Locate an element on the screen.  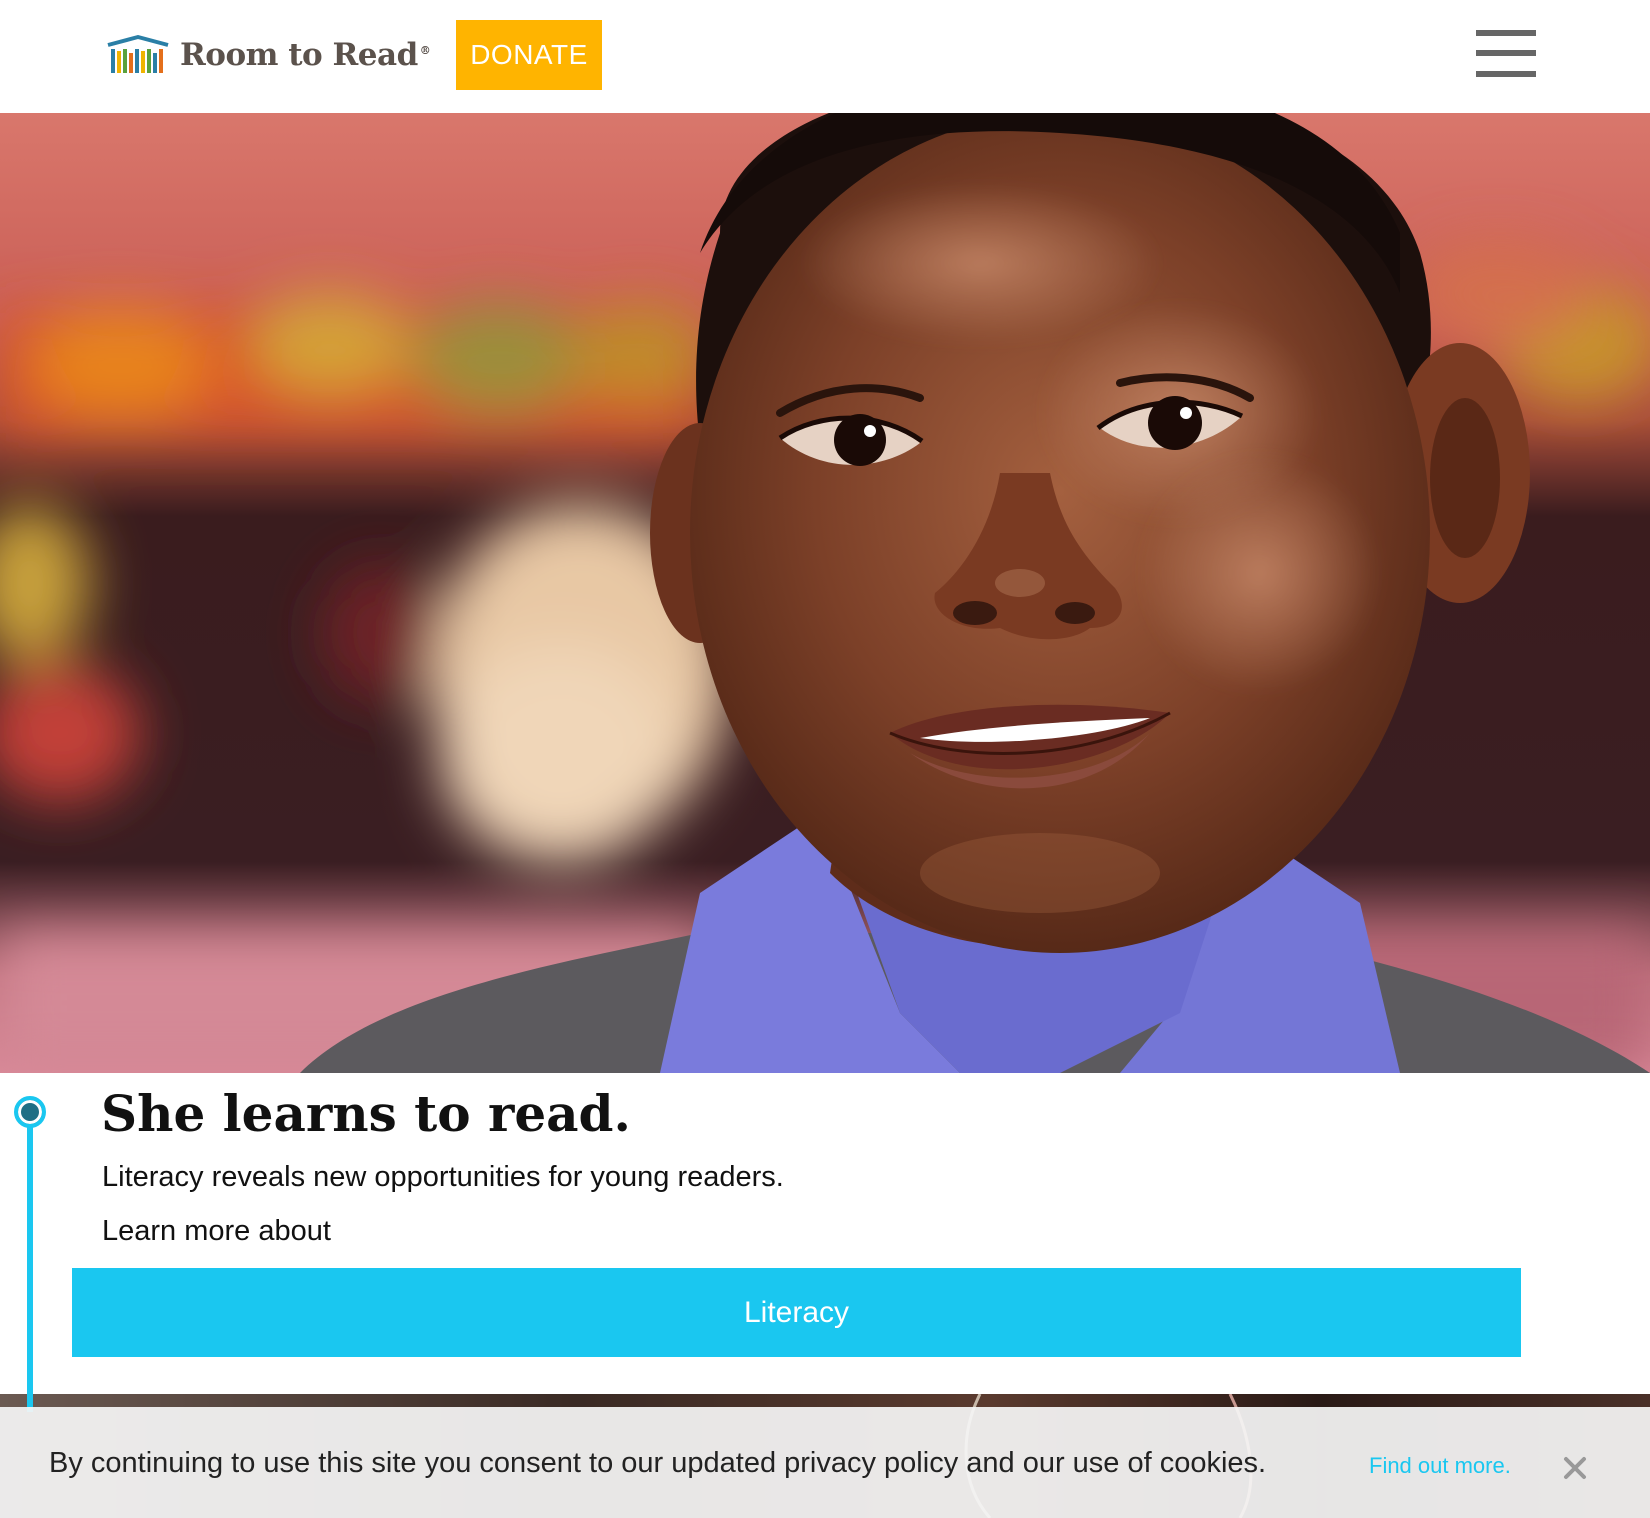
learn-more-label: Learn more about is located at coordinates (216, 1231).